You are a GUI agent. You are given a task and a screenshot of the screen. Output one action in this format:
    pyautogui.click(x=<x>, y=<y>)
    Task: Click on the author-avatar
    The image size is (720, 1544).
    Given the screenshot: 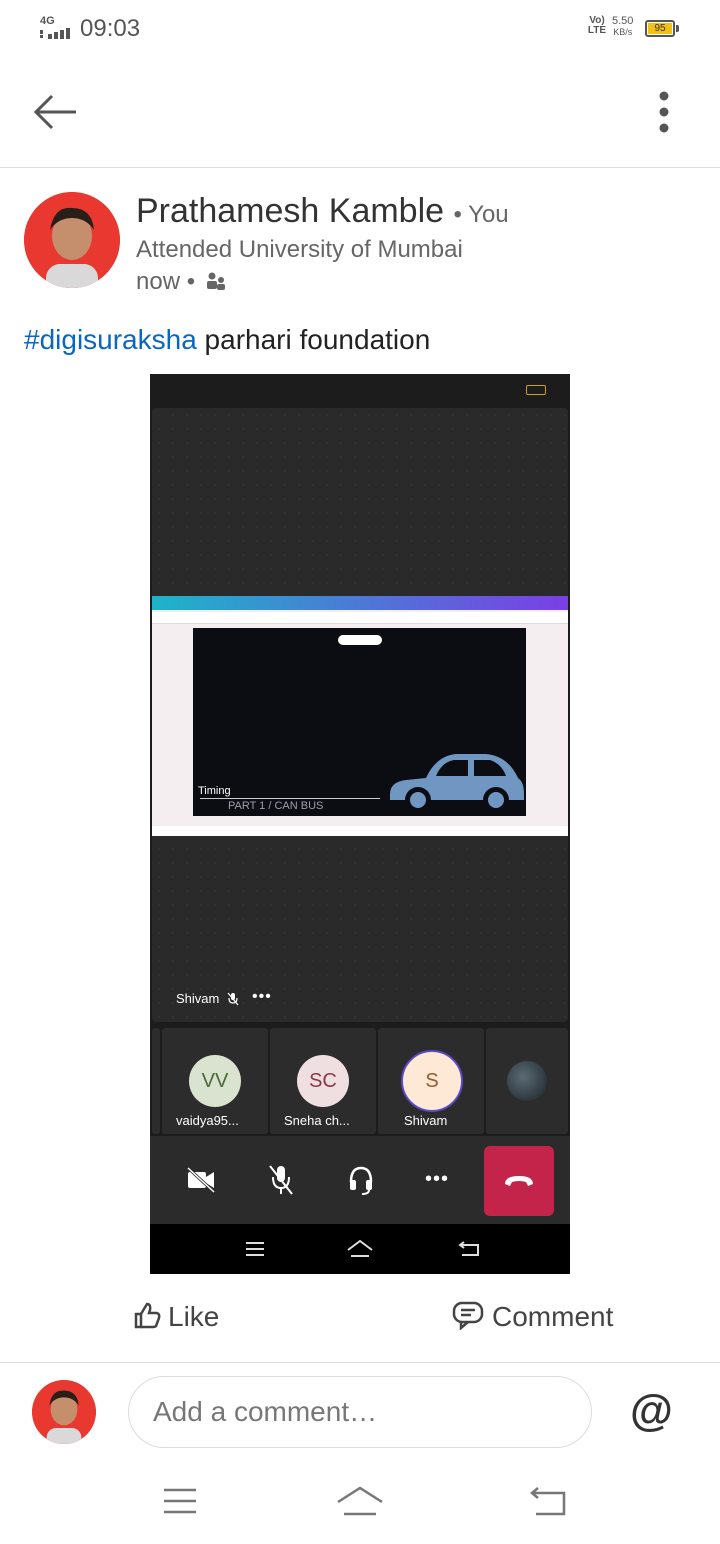 What is the action you would take?
    pyautogui.click(x=72, y=240)
    